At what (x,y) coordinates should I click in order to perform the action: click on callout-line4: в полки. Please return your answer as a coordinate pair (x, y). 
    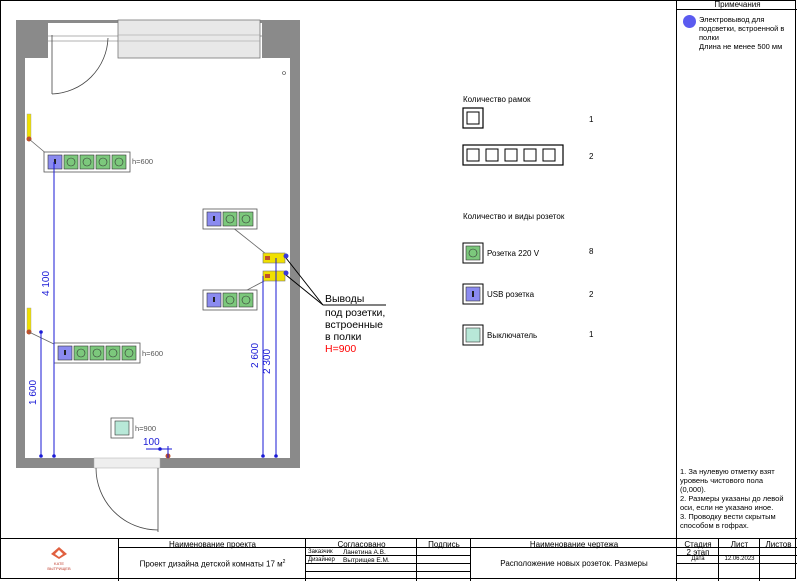
    Looking at the image, I should click on (343, 337).